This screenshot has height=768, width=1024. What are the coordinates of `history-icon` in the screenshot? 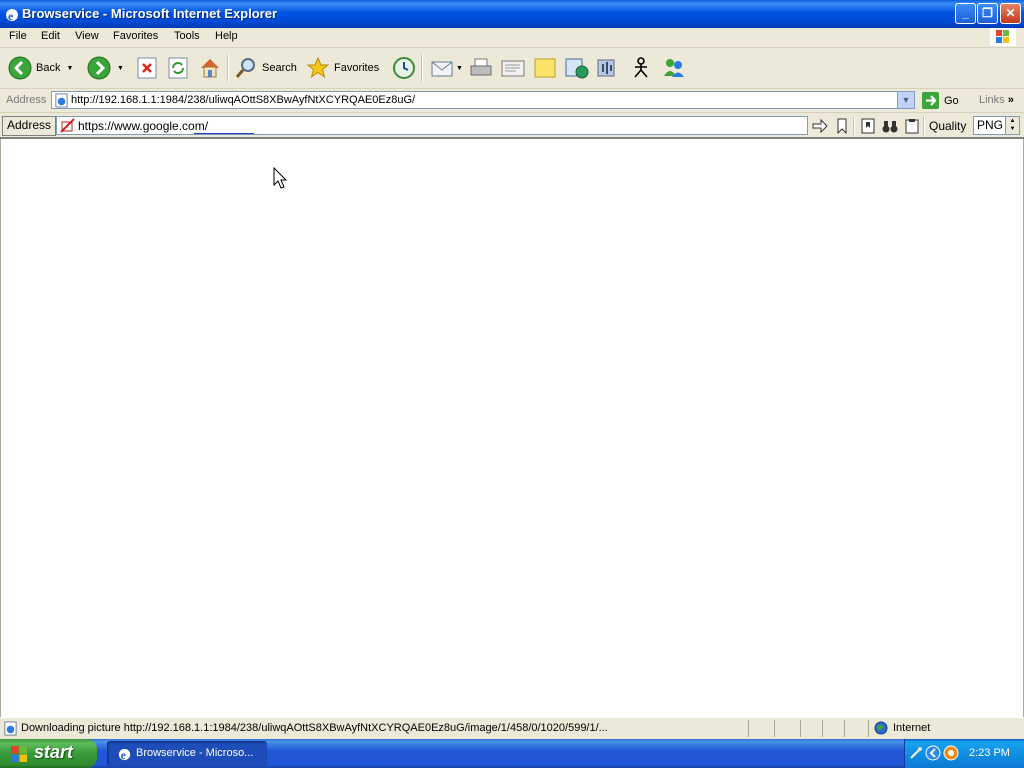 It's located at (404, 68).